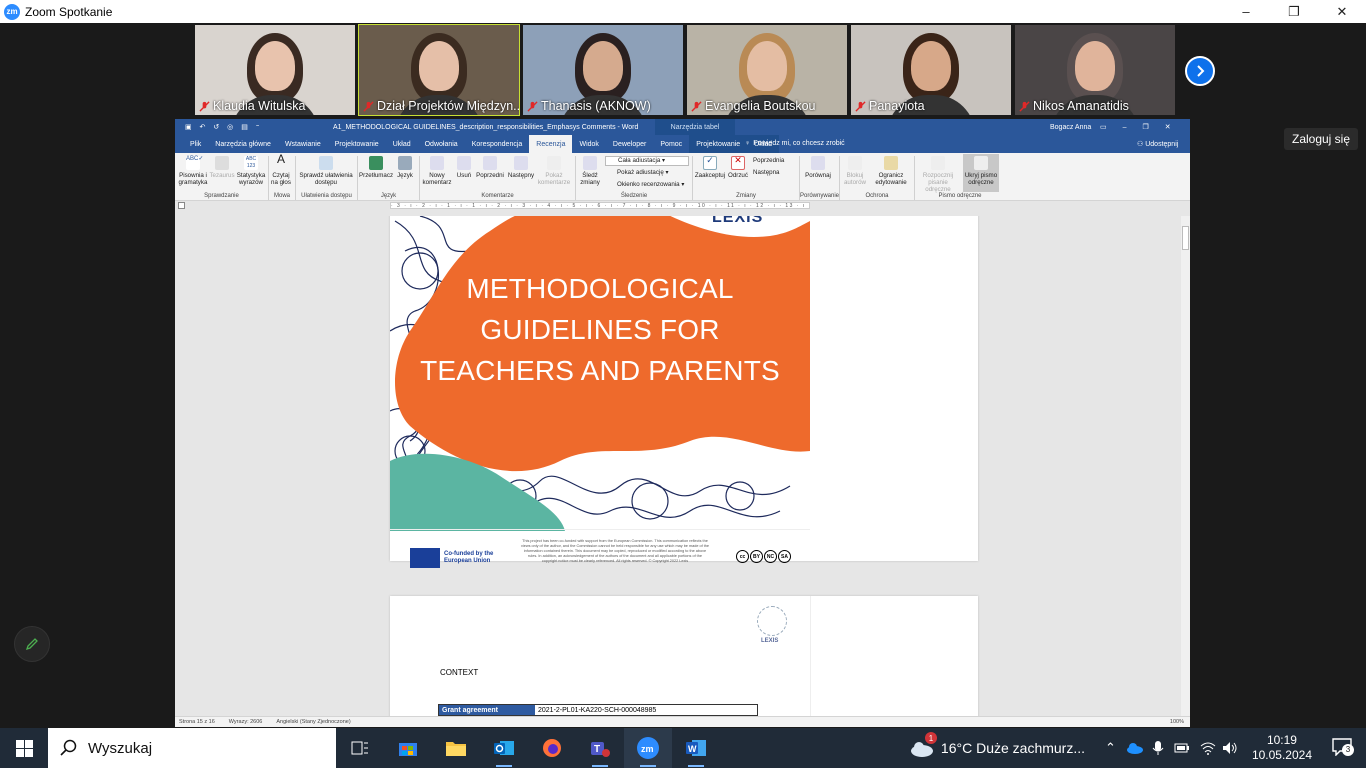 The height and width of the screenshot is (768, 1366). Describe the element at coordinates (746, 196) in the screenshot. I see `group-label-changes: Zmiany` at that location.